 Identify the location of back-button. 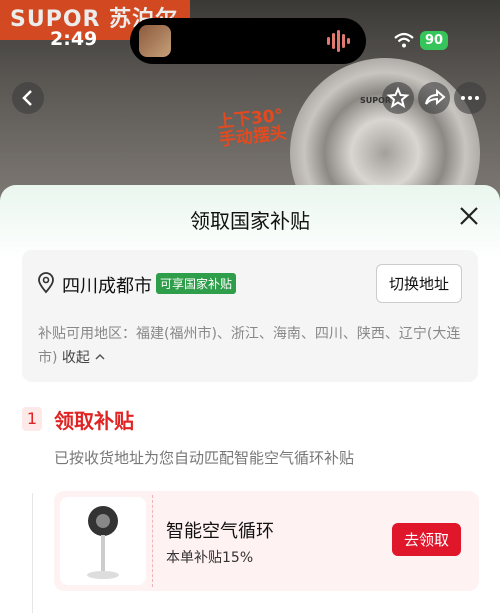
(28, 98).